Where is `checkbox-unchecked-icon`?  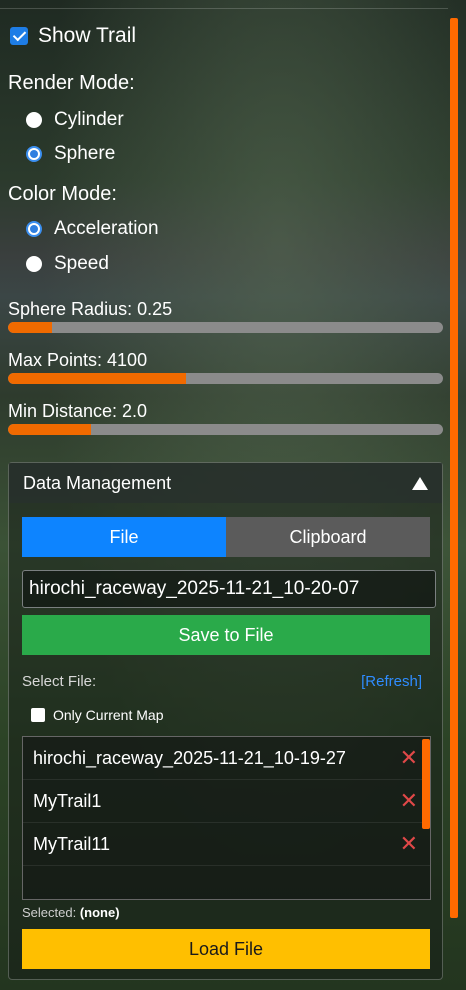 checkbox-unchecked-icon is located at coordinates (38, 715).